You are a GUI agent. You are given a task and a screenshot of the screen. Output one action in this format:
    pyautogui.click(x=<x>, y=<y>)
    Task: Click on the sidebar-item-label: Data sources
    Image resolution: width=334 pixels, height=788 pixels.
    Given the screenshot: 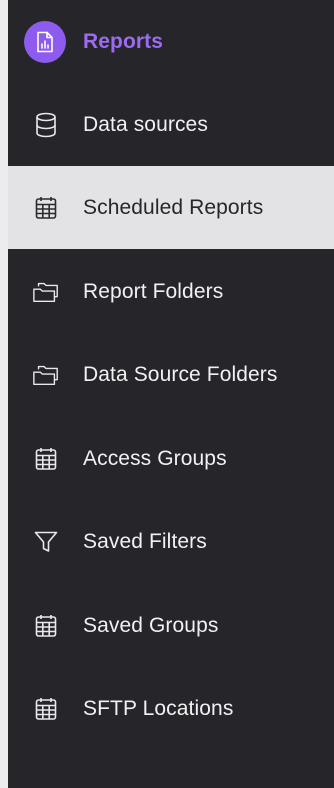 What is the action you would take?
    pyautogui.click(x=145, y=124)
    